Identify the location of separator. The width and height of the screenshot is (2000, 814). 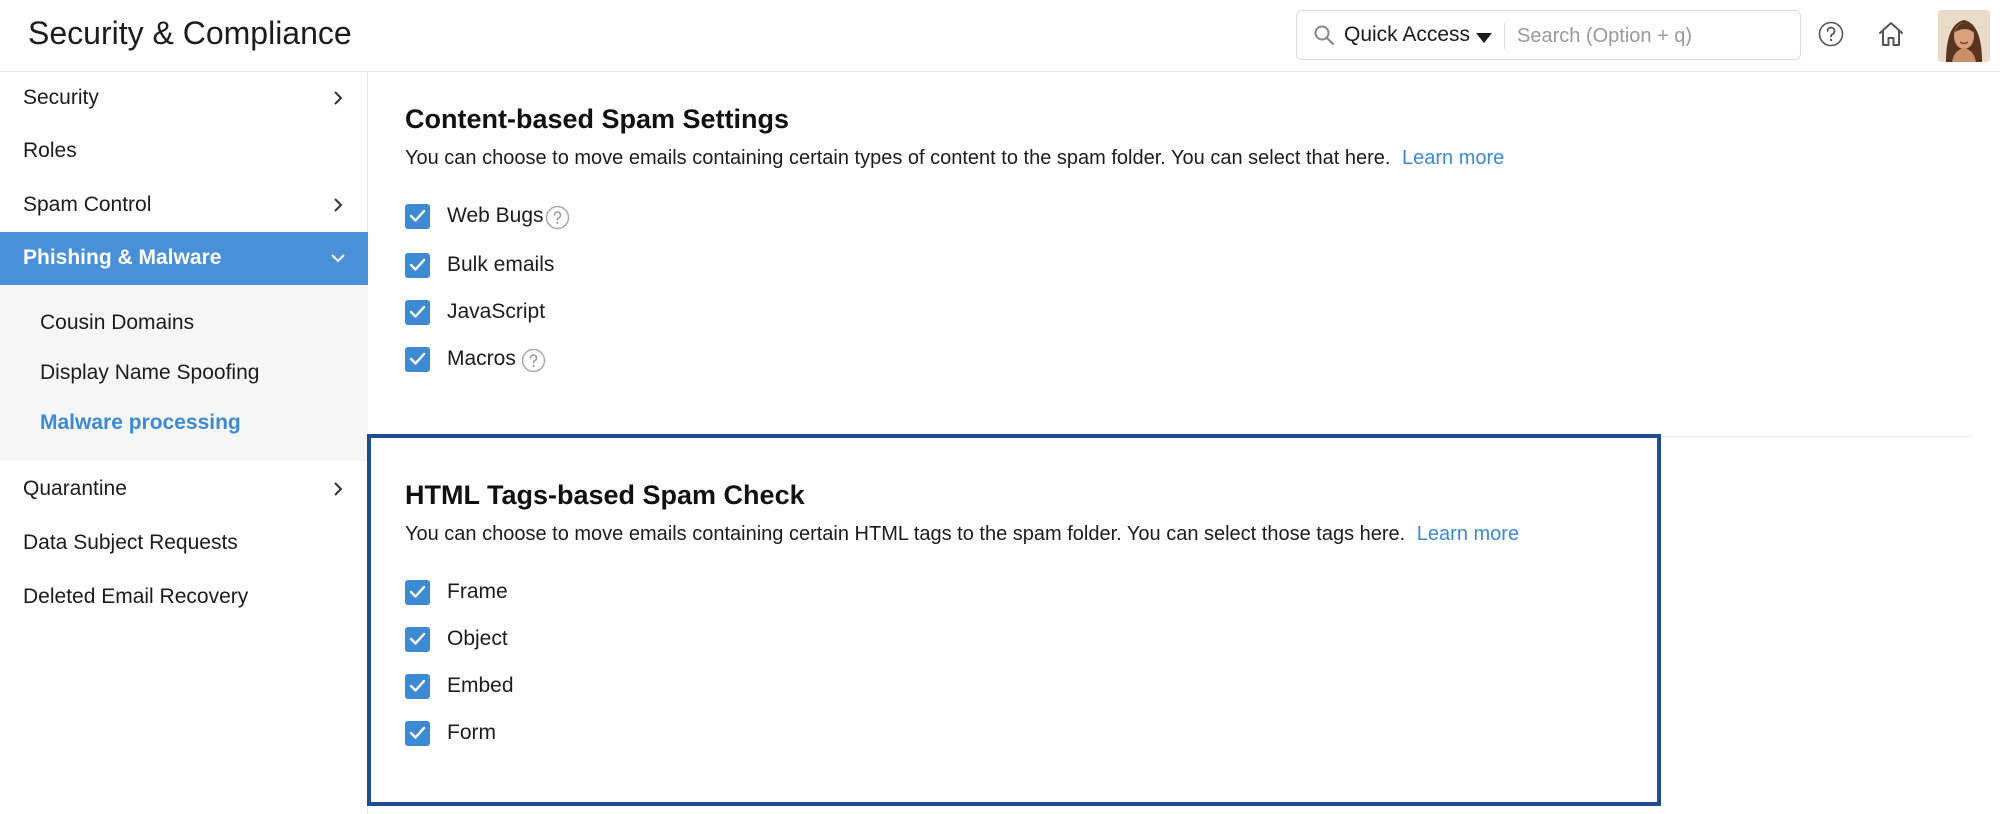
(1504, 36).